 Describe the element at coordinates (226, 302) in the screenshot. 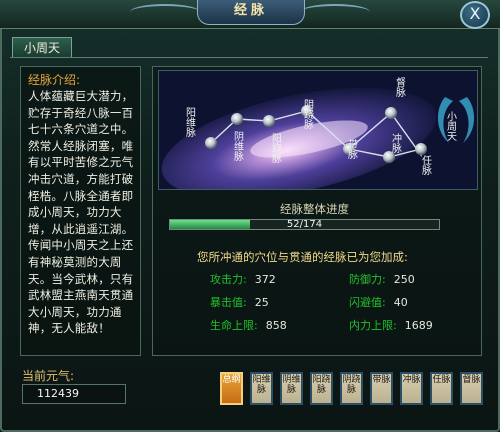

I see `stat-crit-label: 暴击值` at that location.